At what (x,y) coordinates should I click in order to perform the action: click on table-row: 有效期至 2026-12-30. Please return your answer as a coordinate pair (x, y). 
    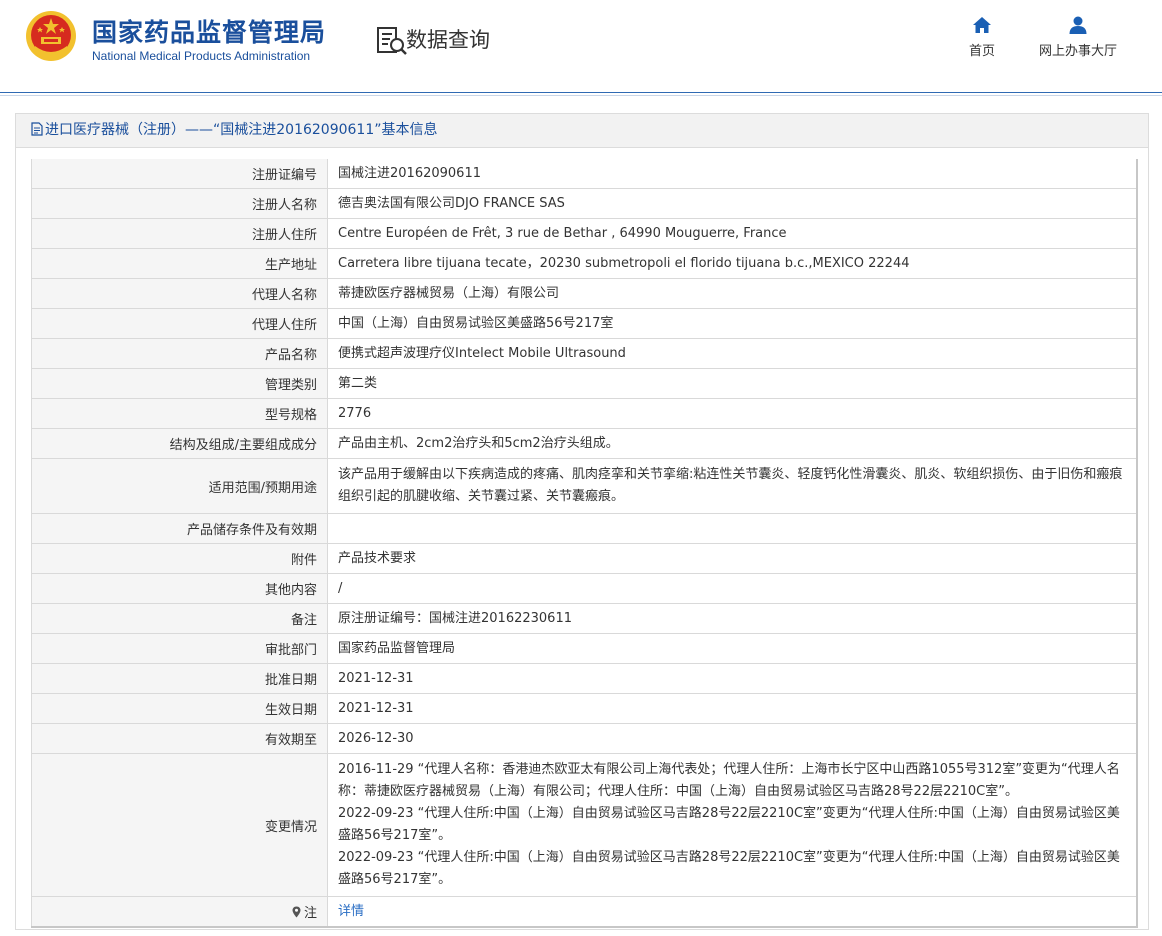
    Looking at the image, I should click on (584, 738).